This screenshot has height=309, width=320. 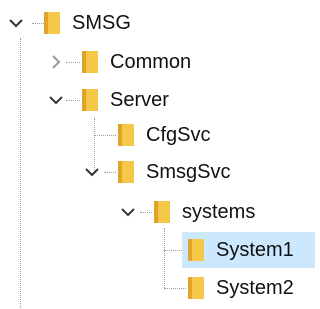 I want to click on tree-node-label: SmsgSvc, so click(x=188, y=172).